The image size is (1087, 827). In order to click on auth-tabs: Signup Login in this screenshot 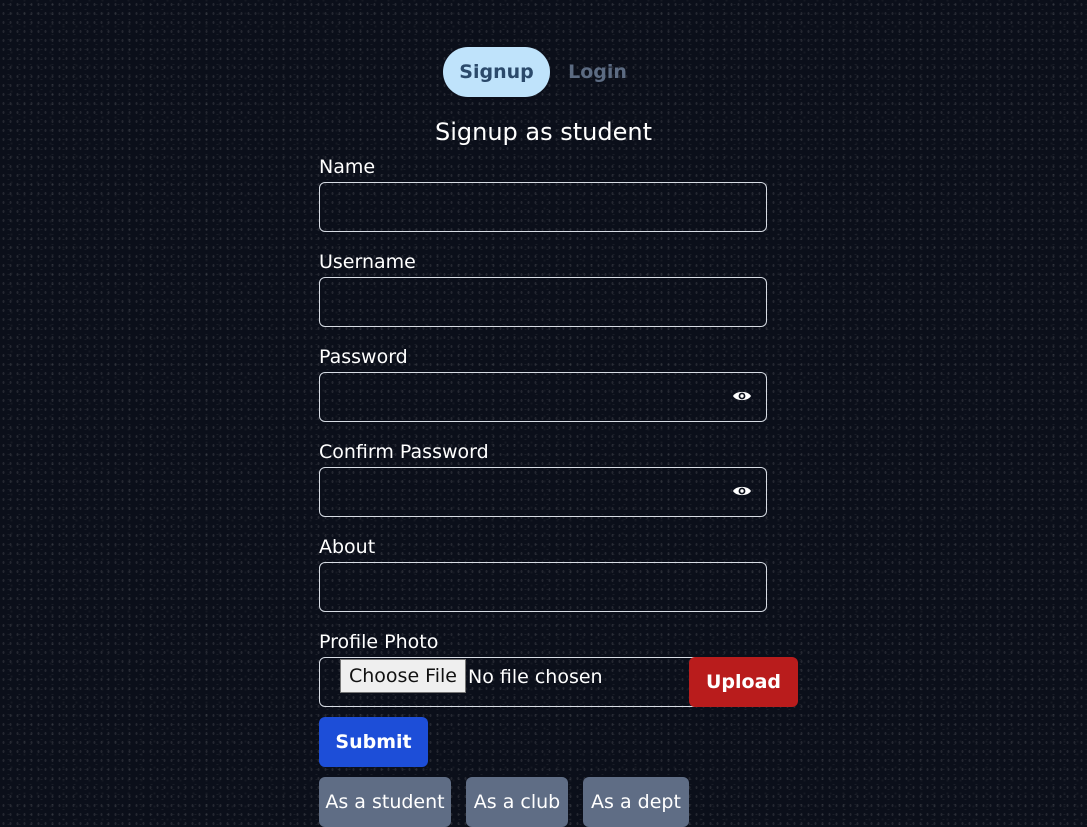, I will do `click(544, 72)`.